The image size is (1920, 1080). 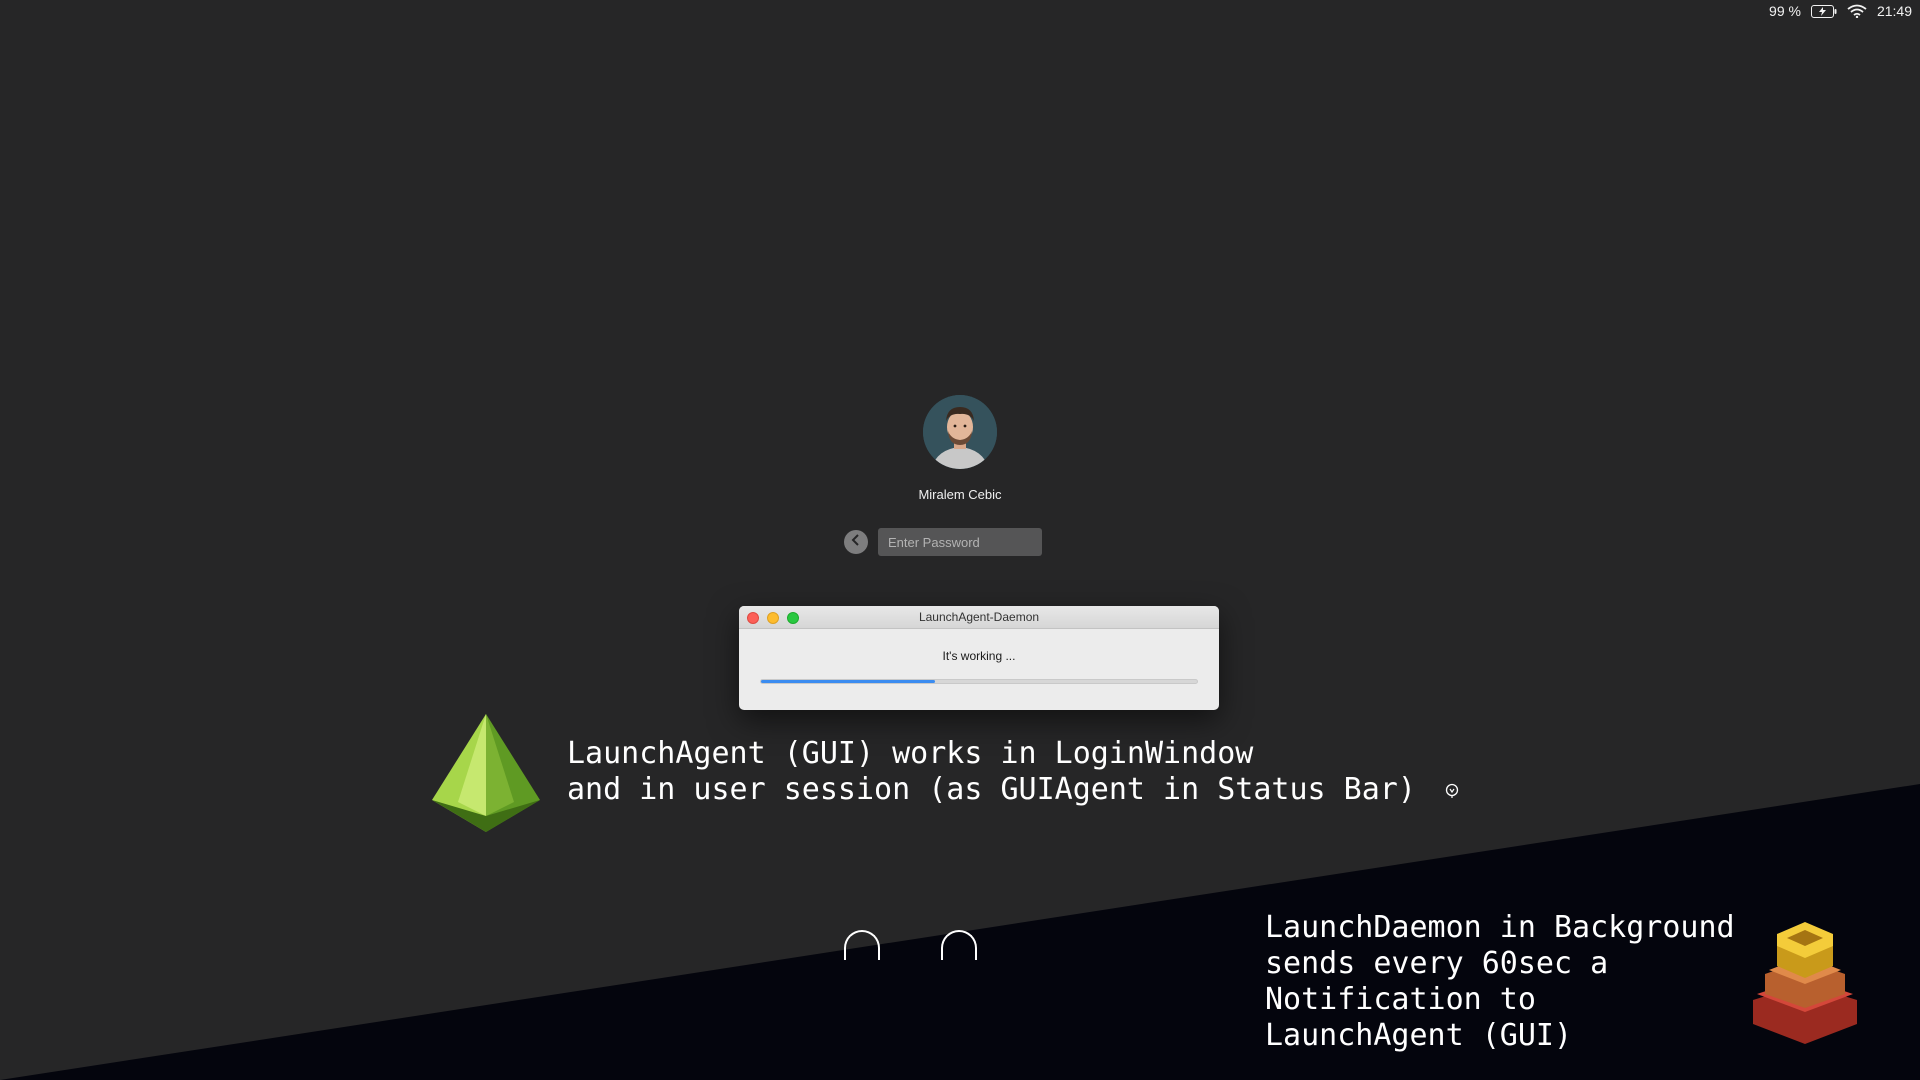 What do you see at coordinates (862, 945) in the screenshot?
I see `sleep-icon` at bounding box center [862, 945].